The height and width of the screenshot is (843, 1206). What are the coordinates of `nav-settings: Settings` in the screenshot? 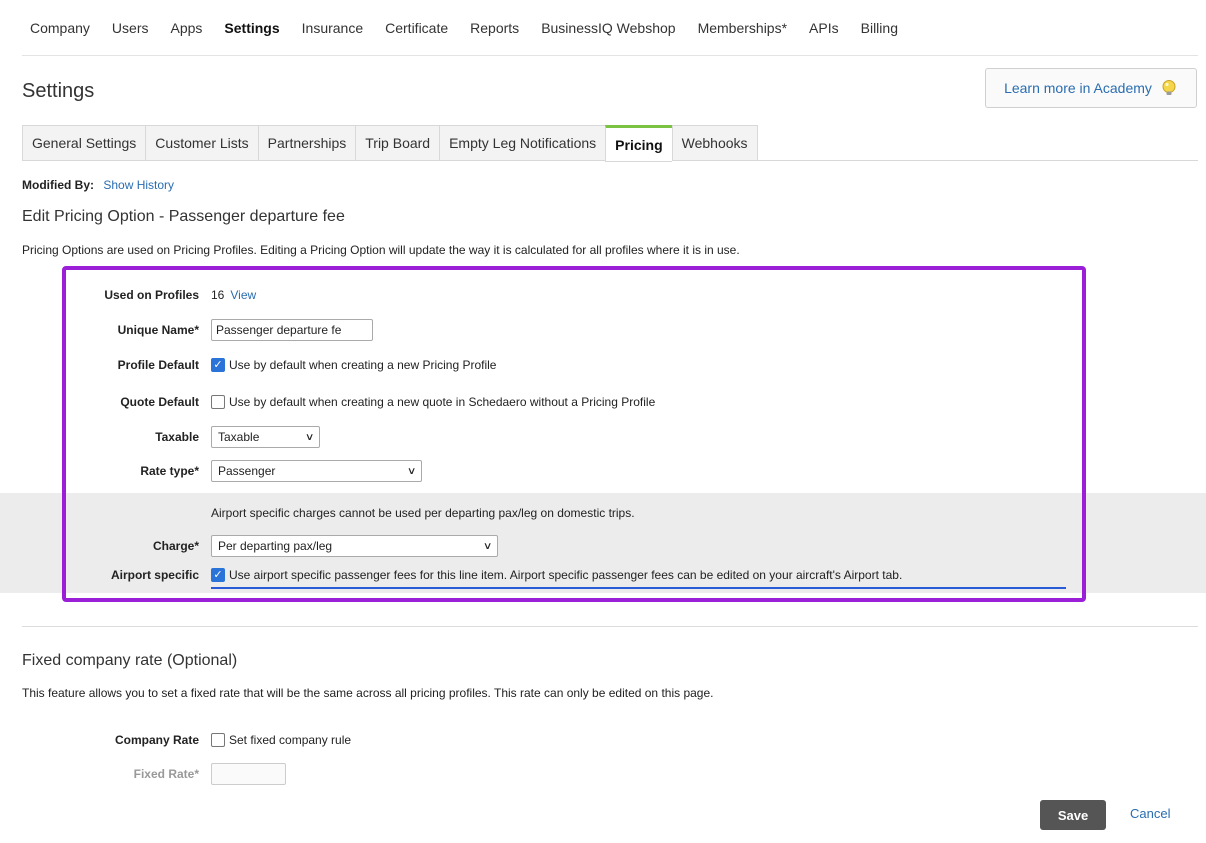 It's located at (251, 28).